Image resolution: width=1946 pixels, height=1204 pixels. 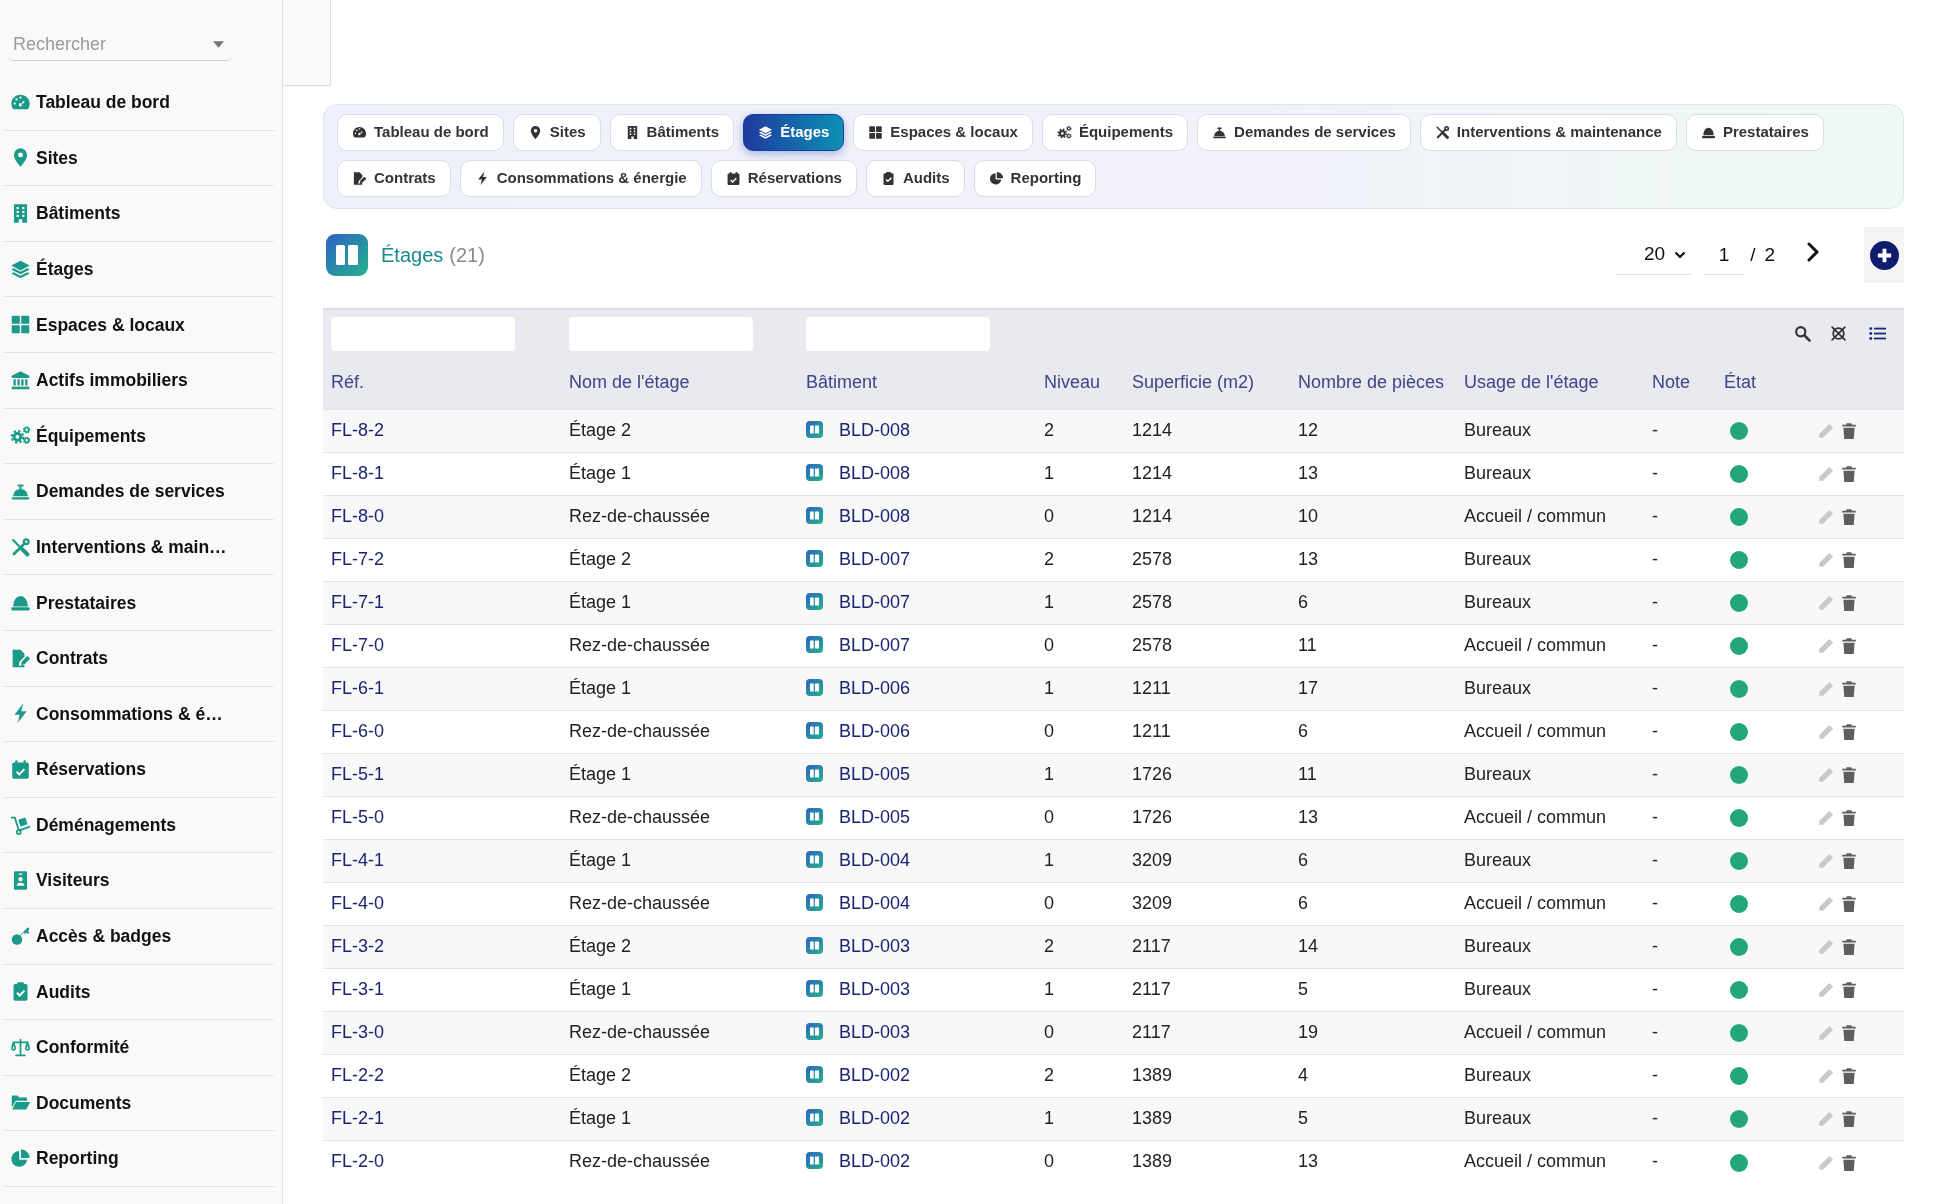 What do you see at coordinates (138, 936) in the screenshot?
I see `sidebar-item: Accès & badges` at bounding box center [138, 936].